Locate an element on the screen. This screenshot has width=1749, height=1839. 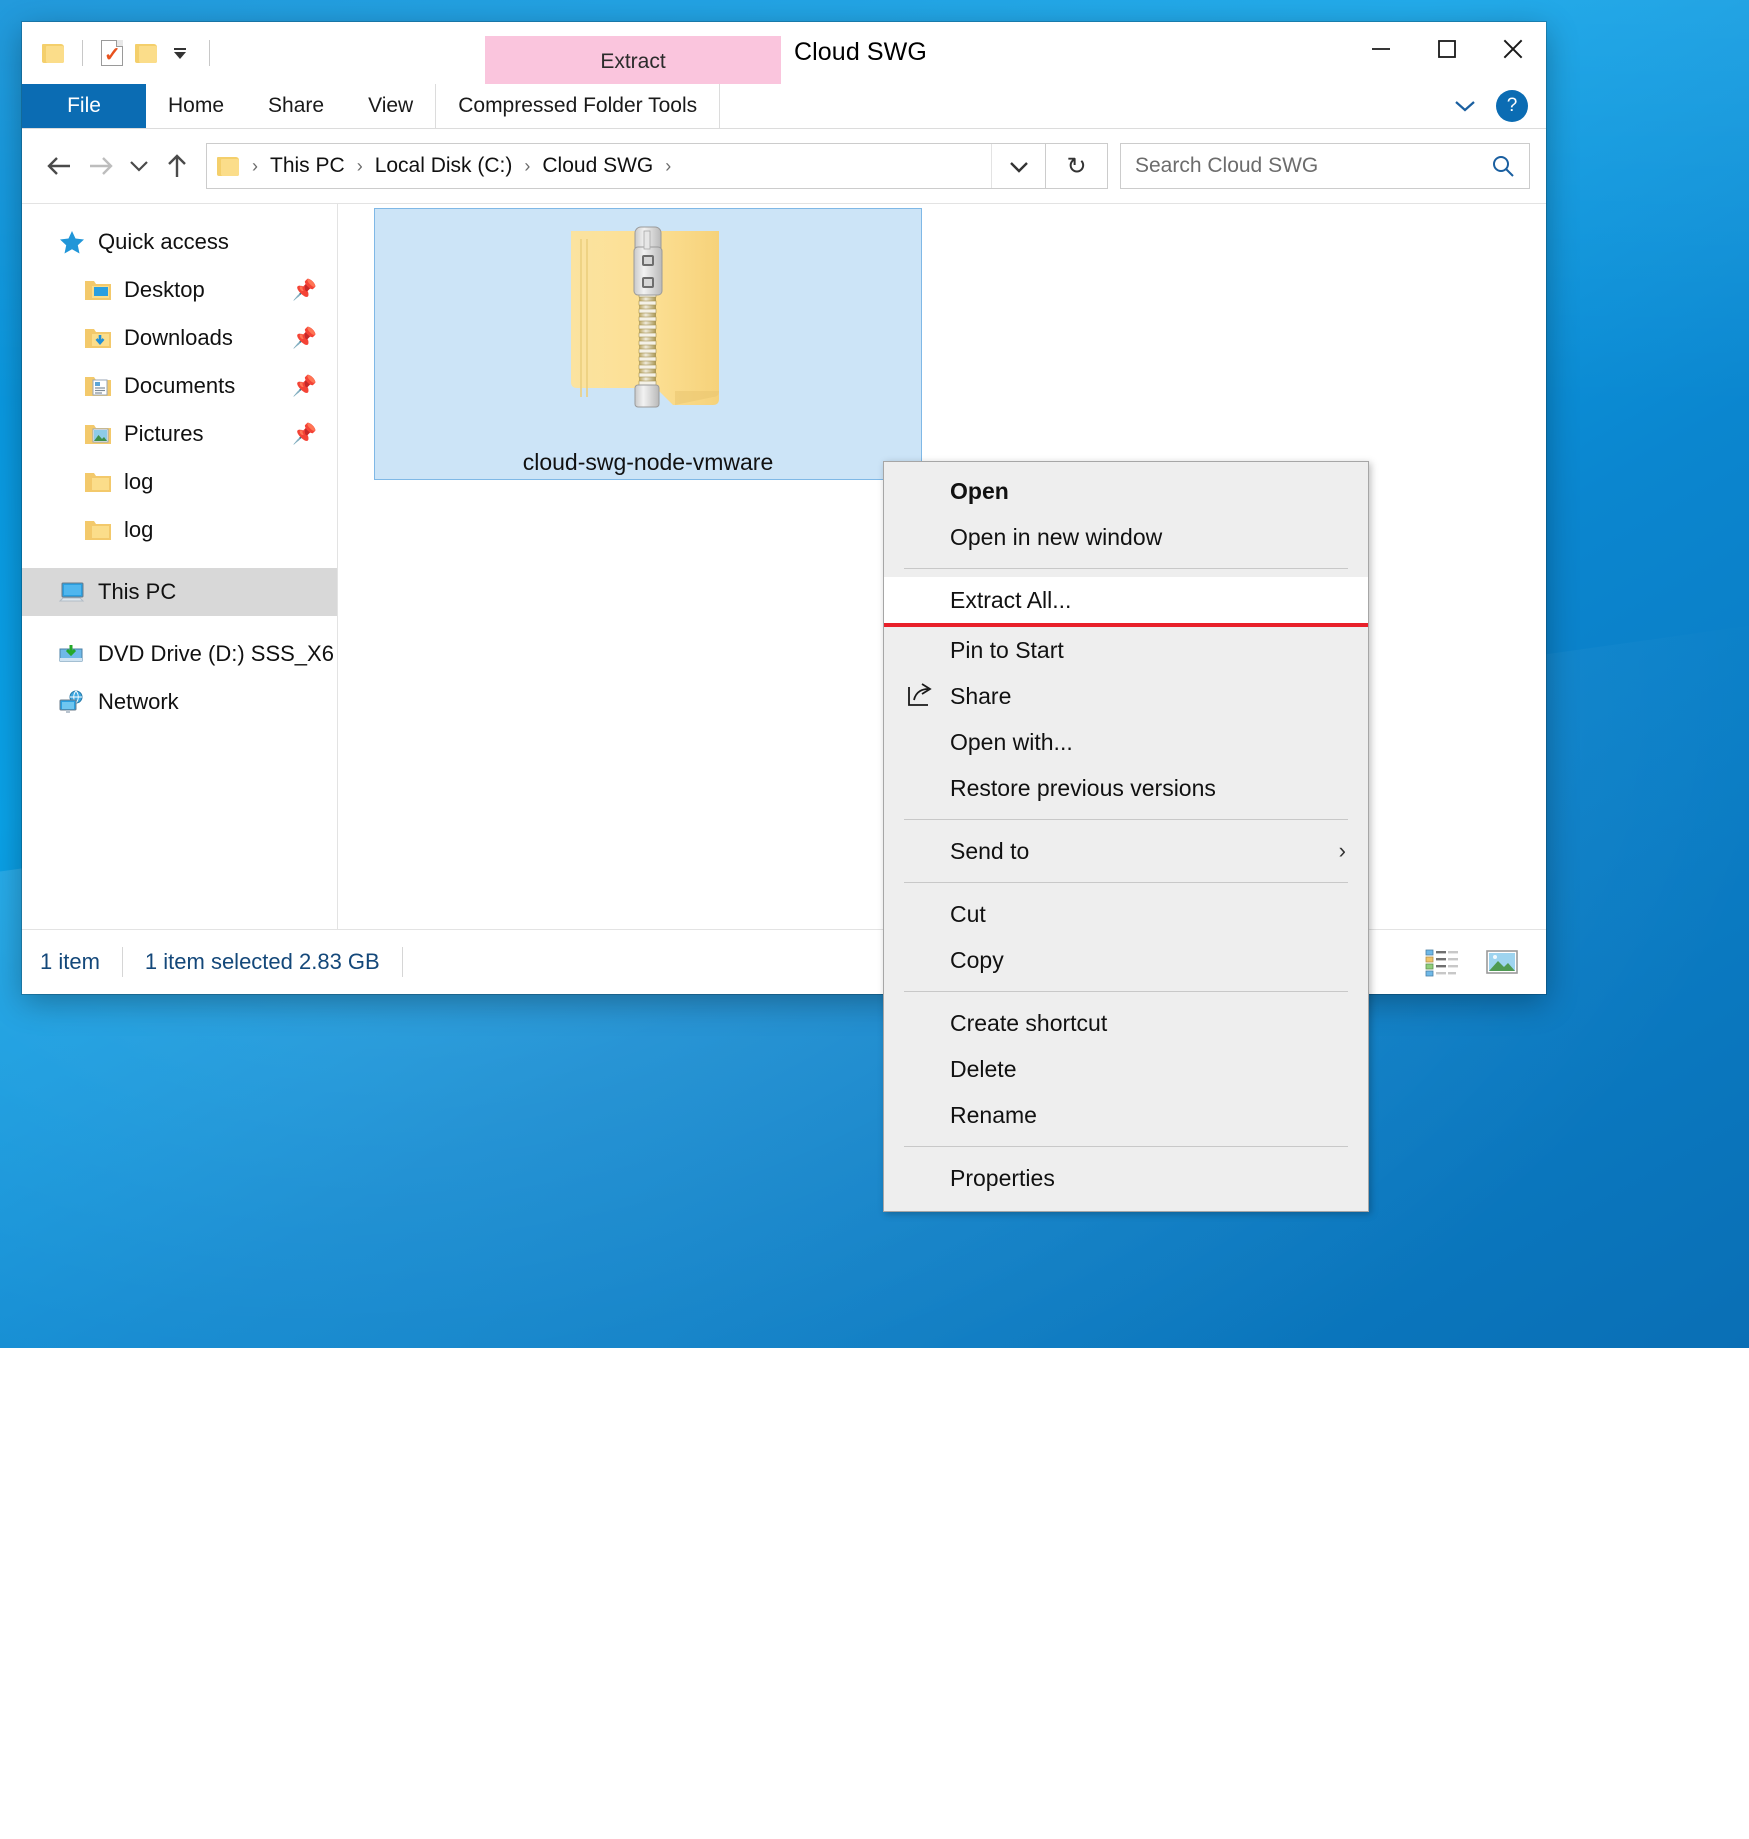
sidebar-item-dvd-drive: DVD Drive (D:) SSS_X6 is located at coordinates (179, 654).